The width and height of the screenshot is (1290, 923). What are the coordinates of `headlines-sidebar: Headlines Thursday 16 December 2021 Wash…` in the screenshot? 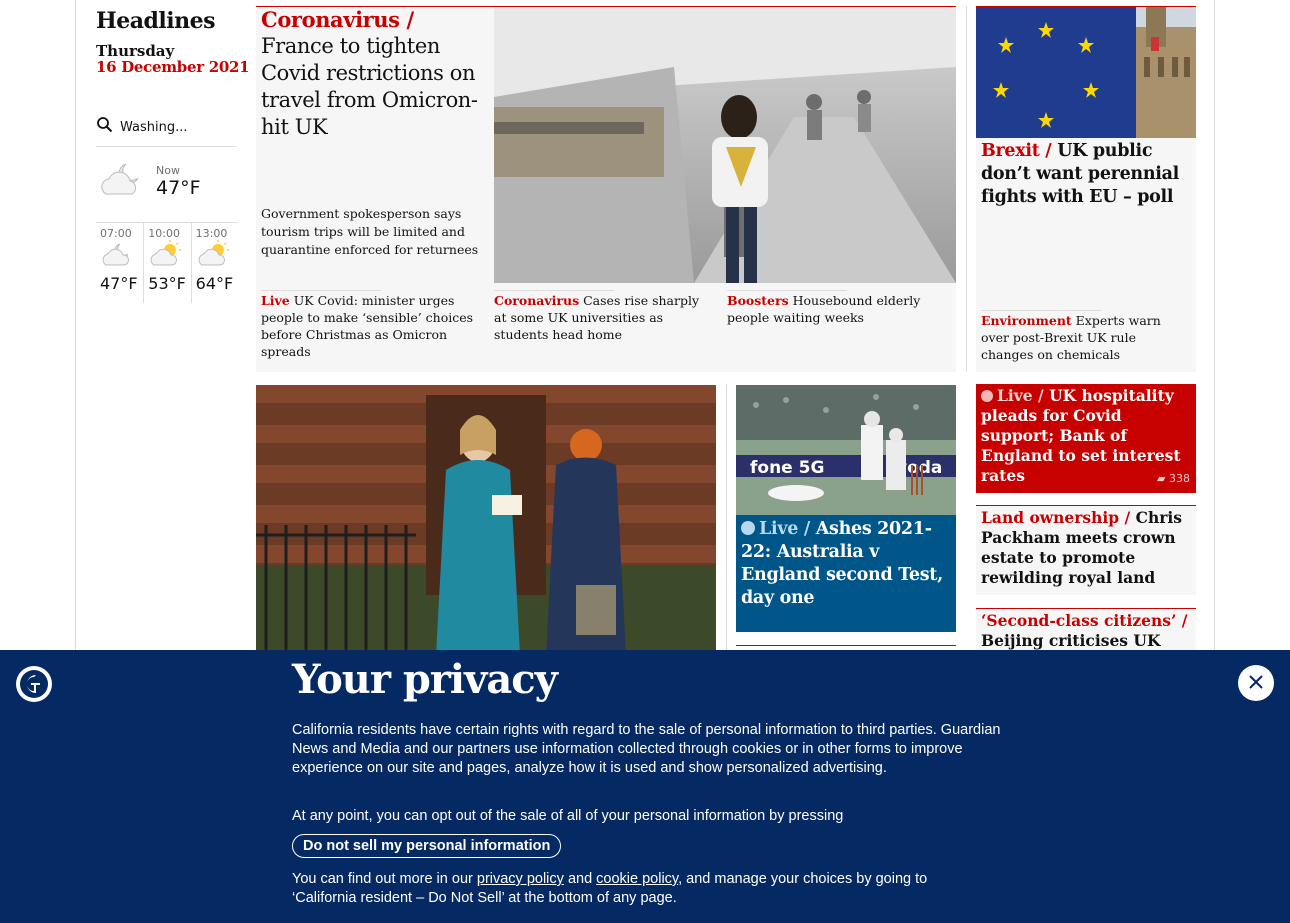 It's located at (173, 151).